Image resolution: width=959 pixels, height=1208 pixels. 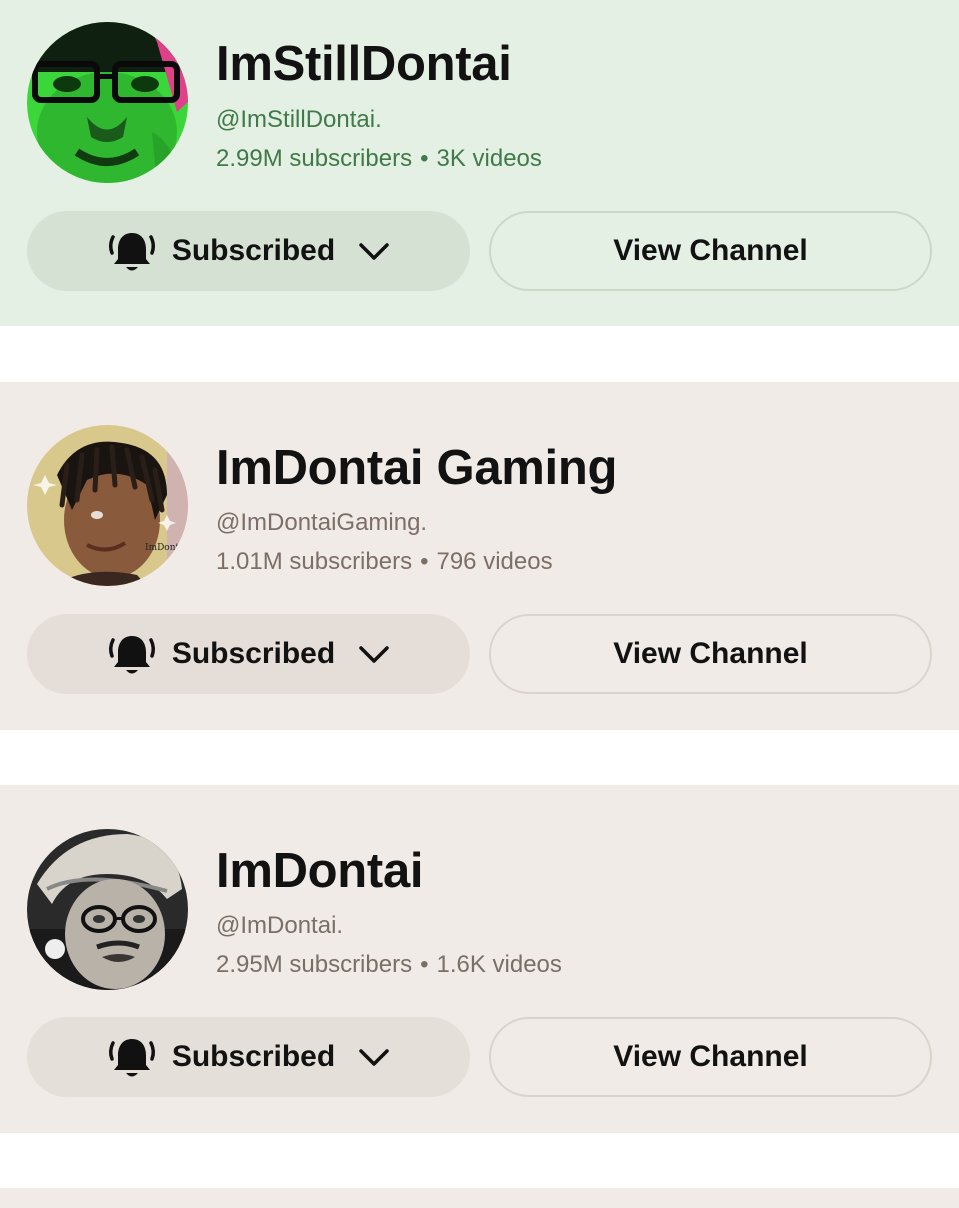 I want to click on channel-stats: 2.95M subscribers • 1.6K videos, so click(x=389, y=965).